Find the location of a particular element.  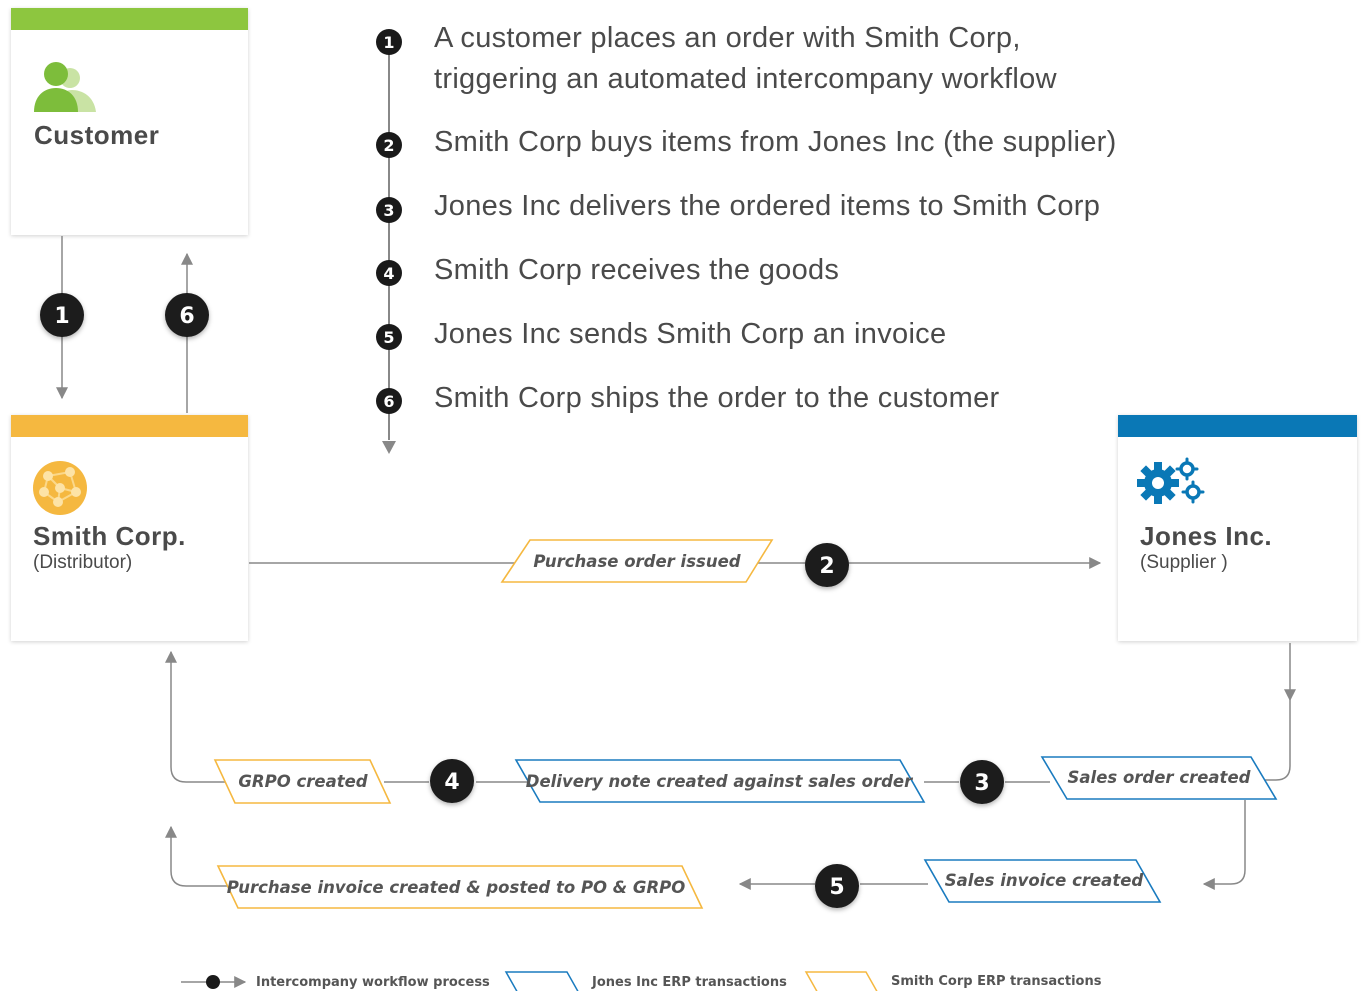

timeline-badge-4: 4 is located at coordinates (389, 273).